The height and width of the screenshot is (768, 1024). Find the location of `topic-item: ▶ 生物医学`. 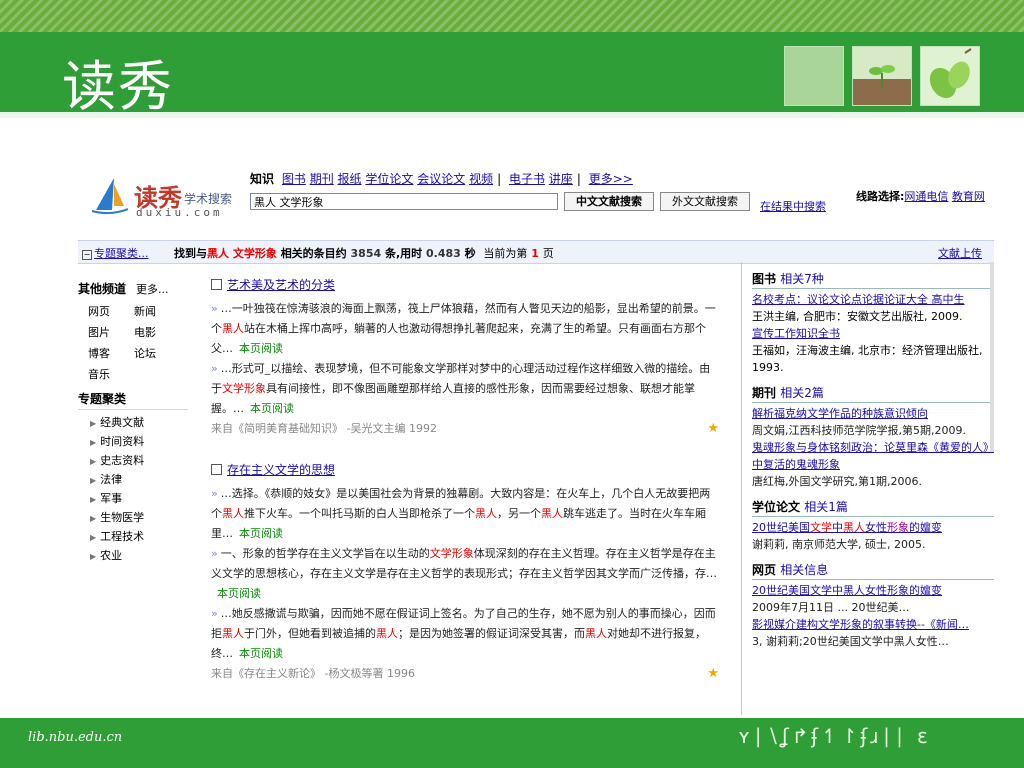

topic-item: ▶ 生物医学 is located at coordinates (139, 517).